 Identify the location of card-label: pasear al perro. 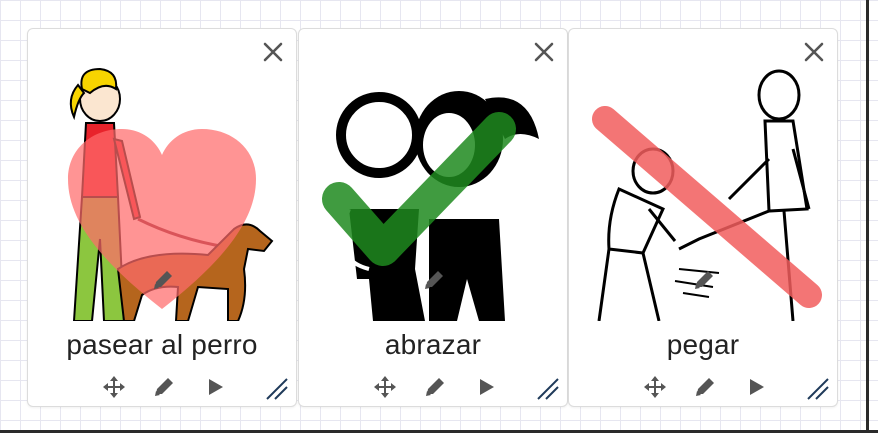
(162, 344).